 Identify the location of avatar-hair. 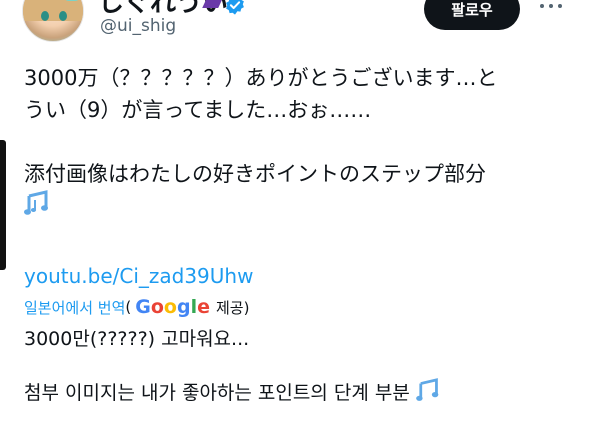
(53, 10).